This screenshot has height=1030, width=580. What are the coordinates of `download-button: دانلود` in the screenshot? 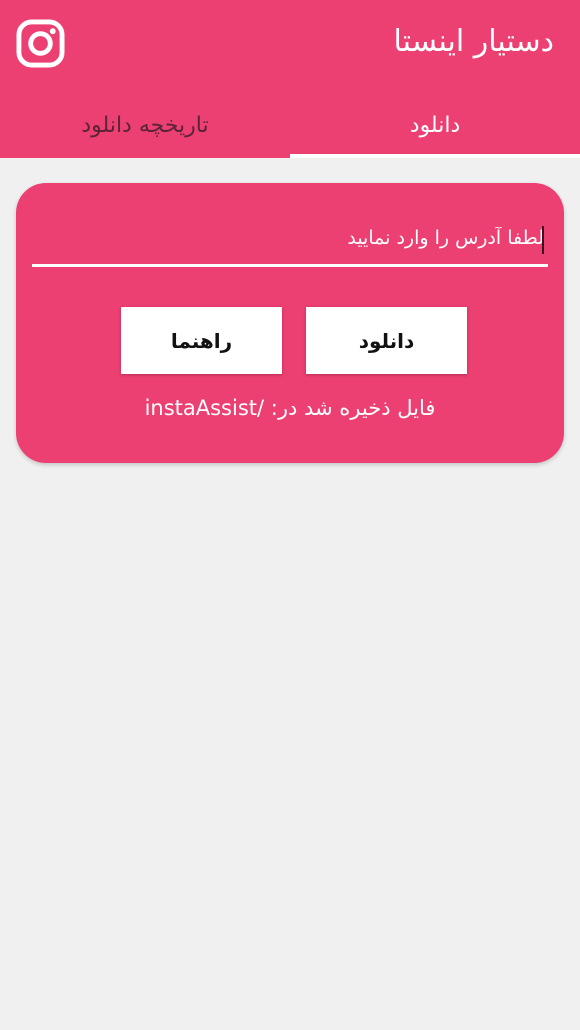 It's located at (386, 340).